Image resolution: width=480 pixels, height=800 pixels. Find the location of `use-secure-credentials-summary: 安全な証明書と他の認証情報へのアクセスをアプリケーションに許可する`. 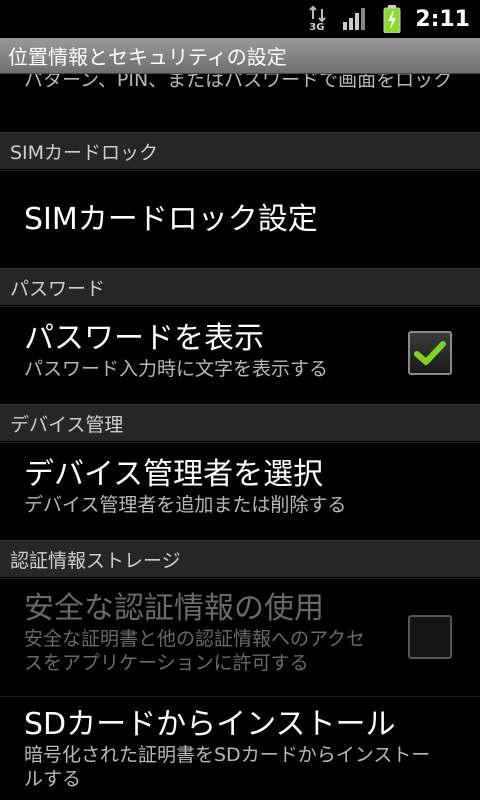

use-secure-credentials-summary: 安全な証明書と他の認証情報へのアクセスをアプリケーションに許可する is located at coordinates (195, 651).